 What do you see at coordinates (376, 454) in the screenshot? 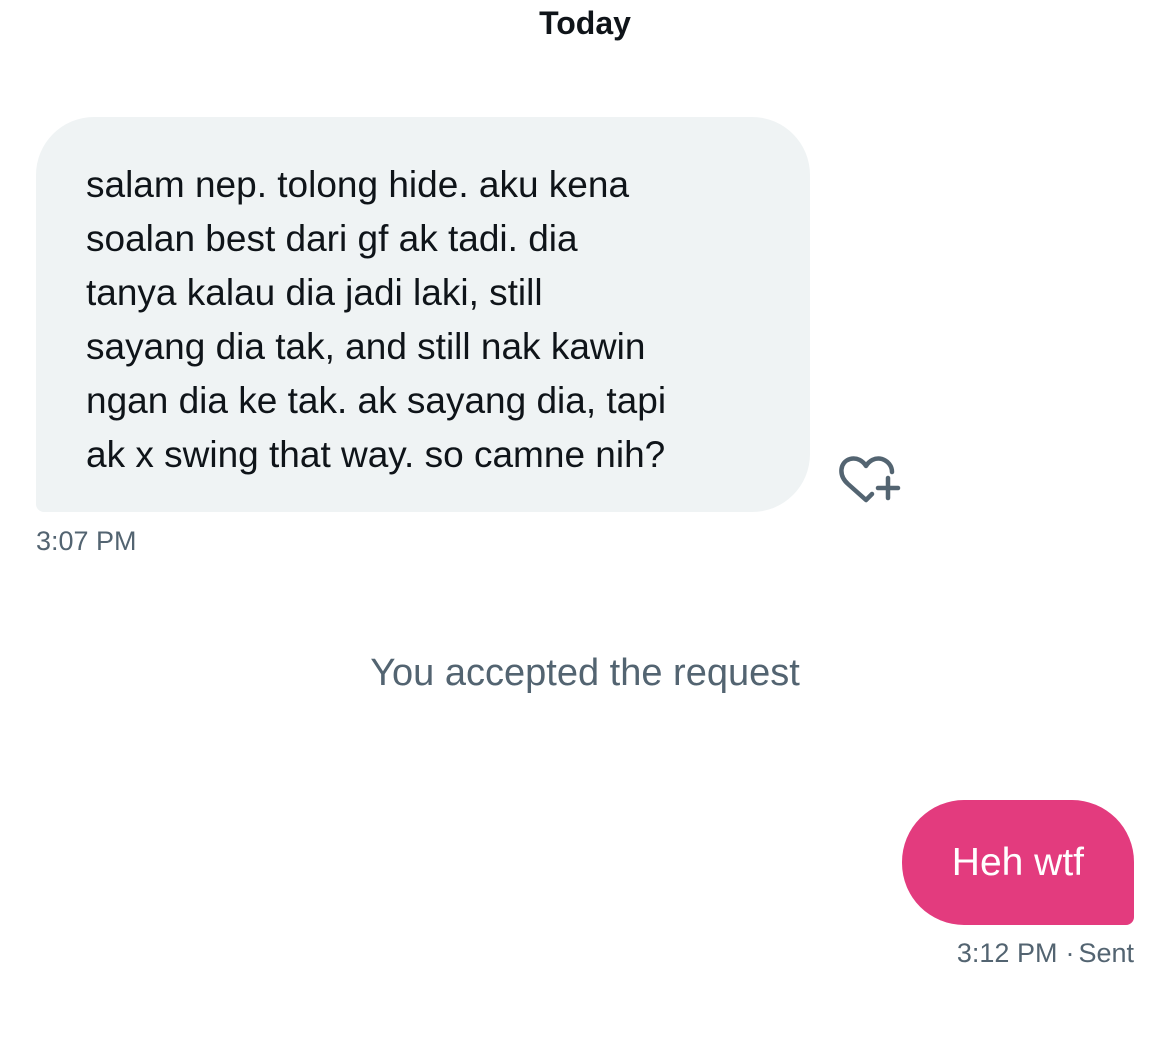
I see `message-line: ak x swing that way. so camne nih?` at bounding box center [376, 454].